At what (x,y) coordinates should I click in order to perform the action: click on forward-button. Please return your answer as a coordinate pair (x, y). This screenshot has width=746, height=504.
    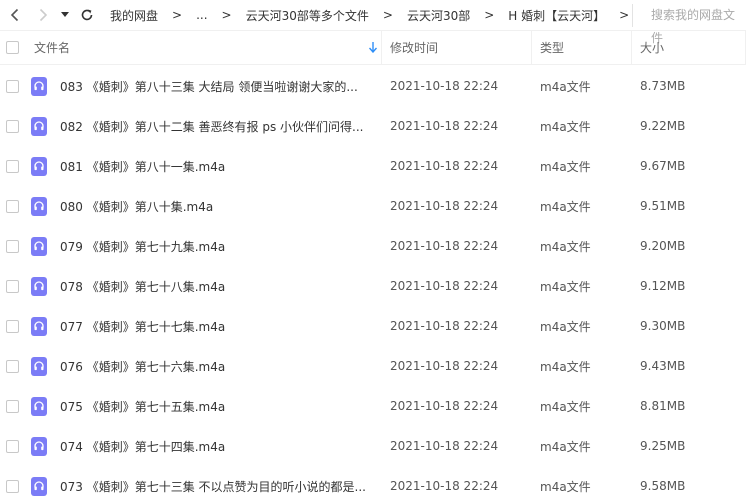
    Looking at the image, I should click on (43, 15).